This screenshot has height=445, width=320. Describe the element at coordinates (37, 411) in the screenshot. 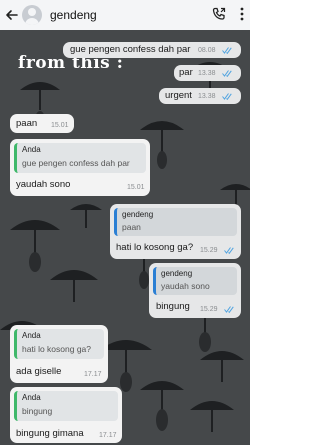

I see `quoted-text: bingung` at that location.